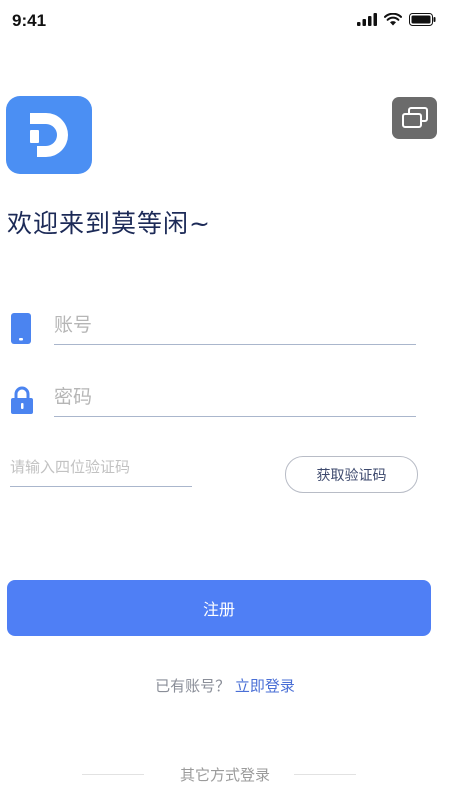 The height and width of the screenshot is (800, 450). I want to click on battery-icon, so click(422, 19).